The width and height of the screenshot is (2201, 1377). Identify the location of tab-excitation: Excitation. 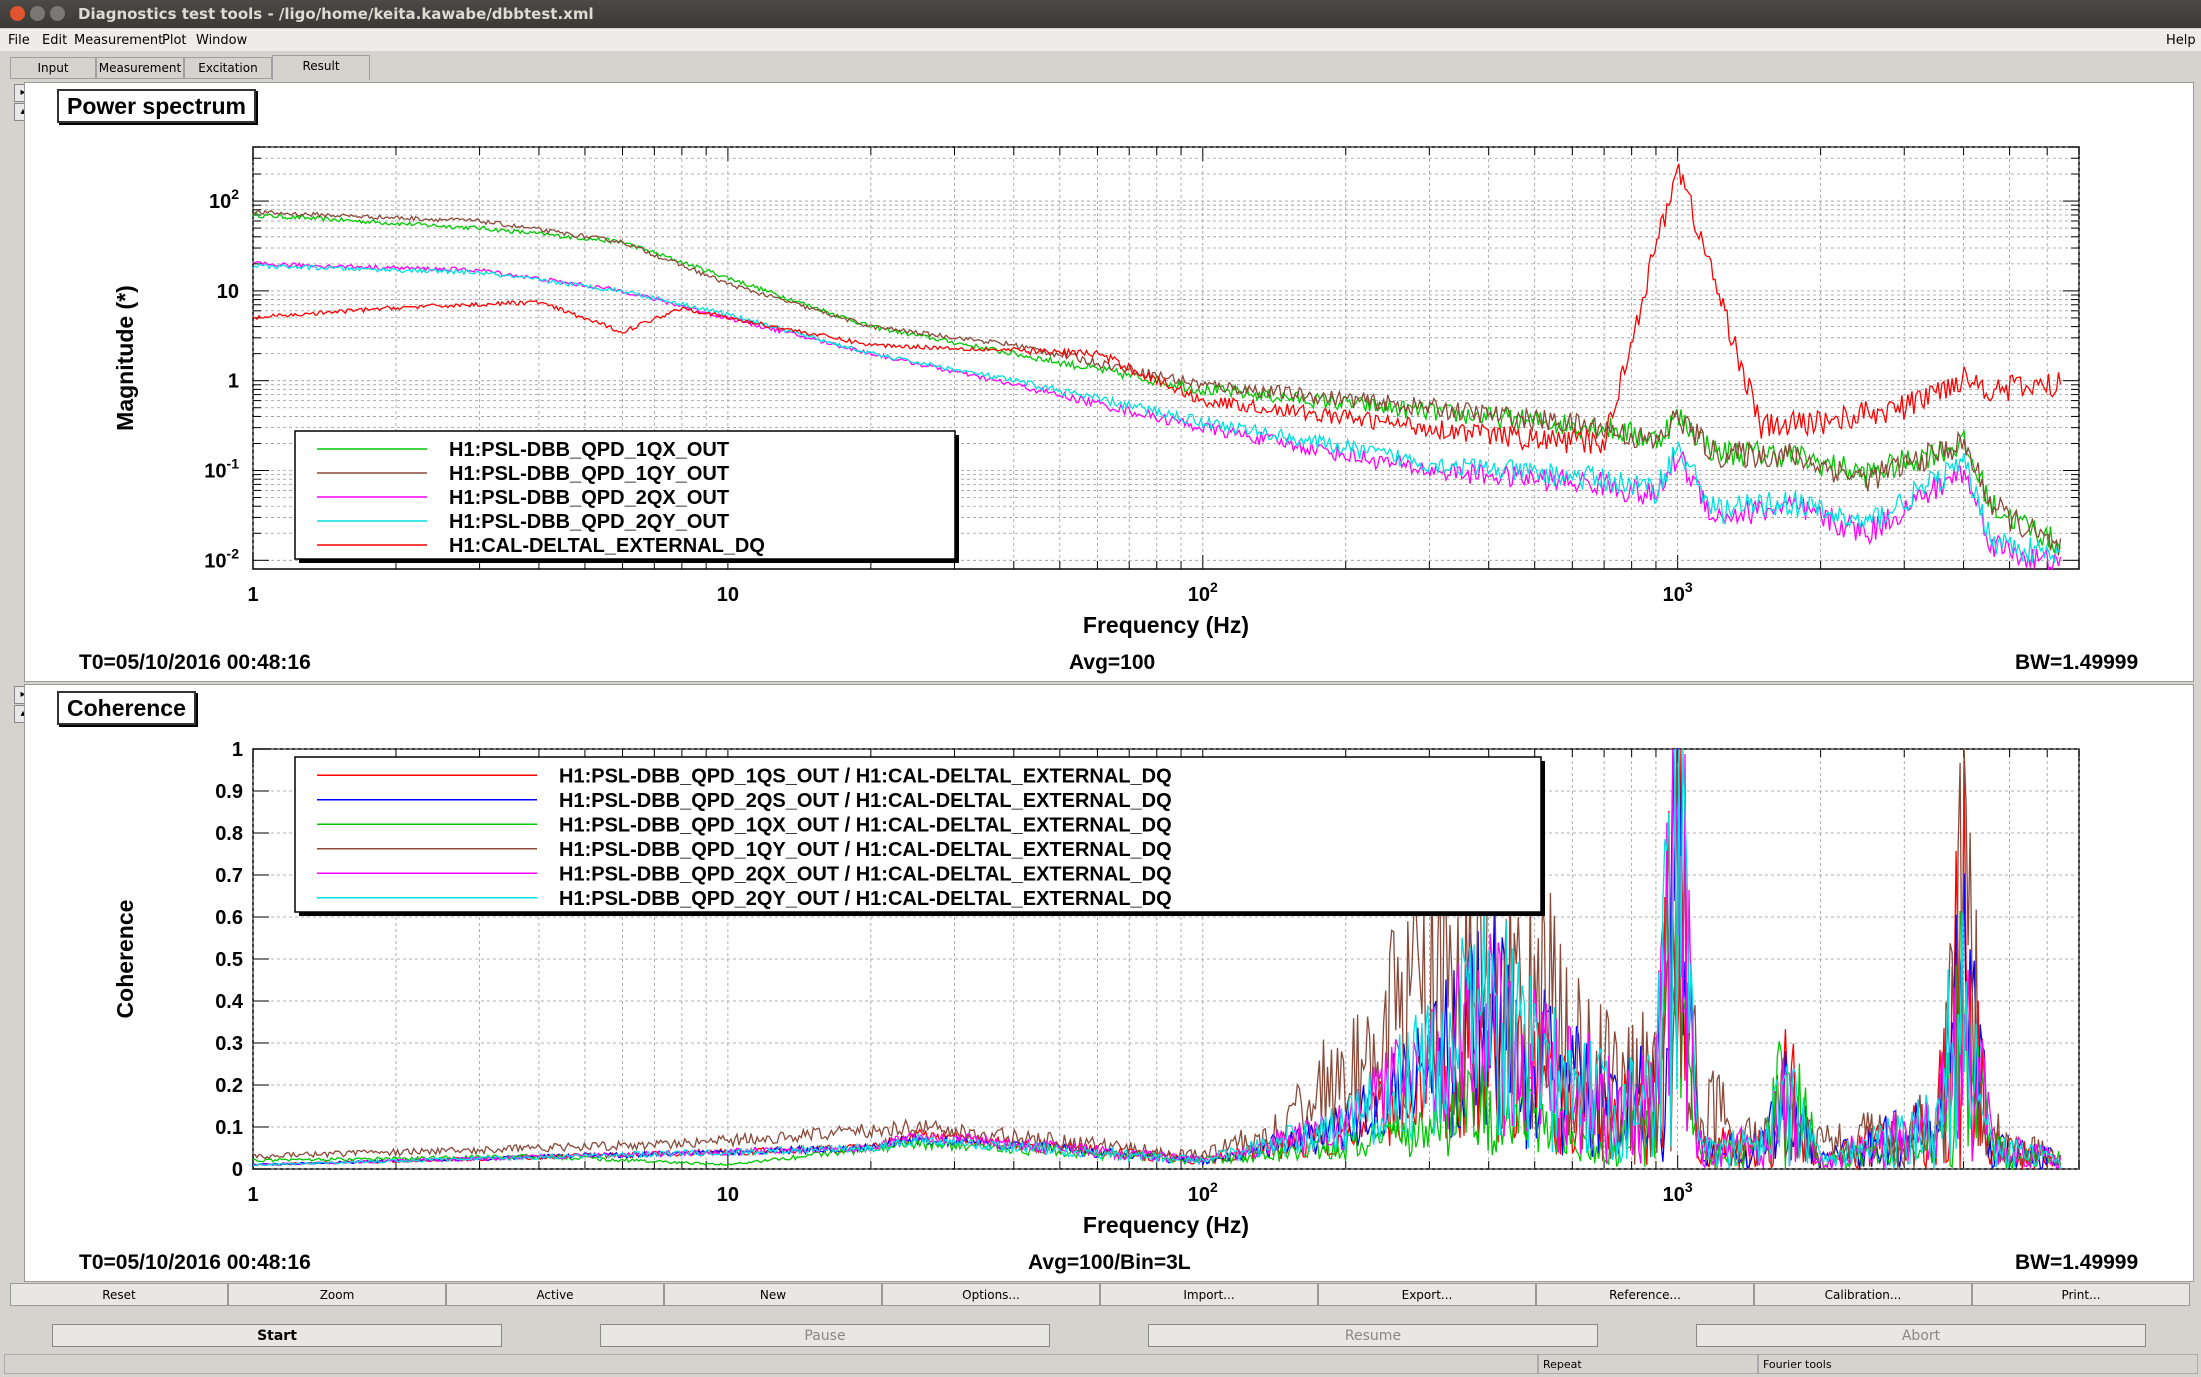
(228, 68).